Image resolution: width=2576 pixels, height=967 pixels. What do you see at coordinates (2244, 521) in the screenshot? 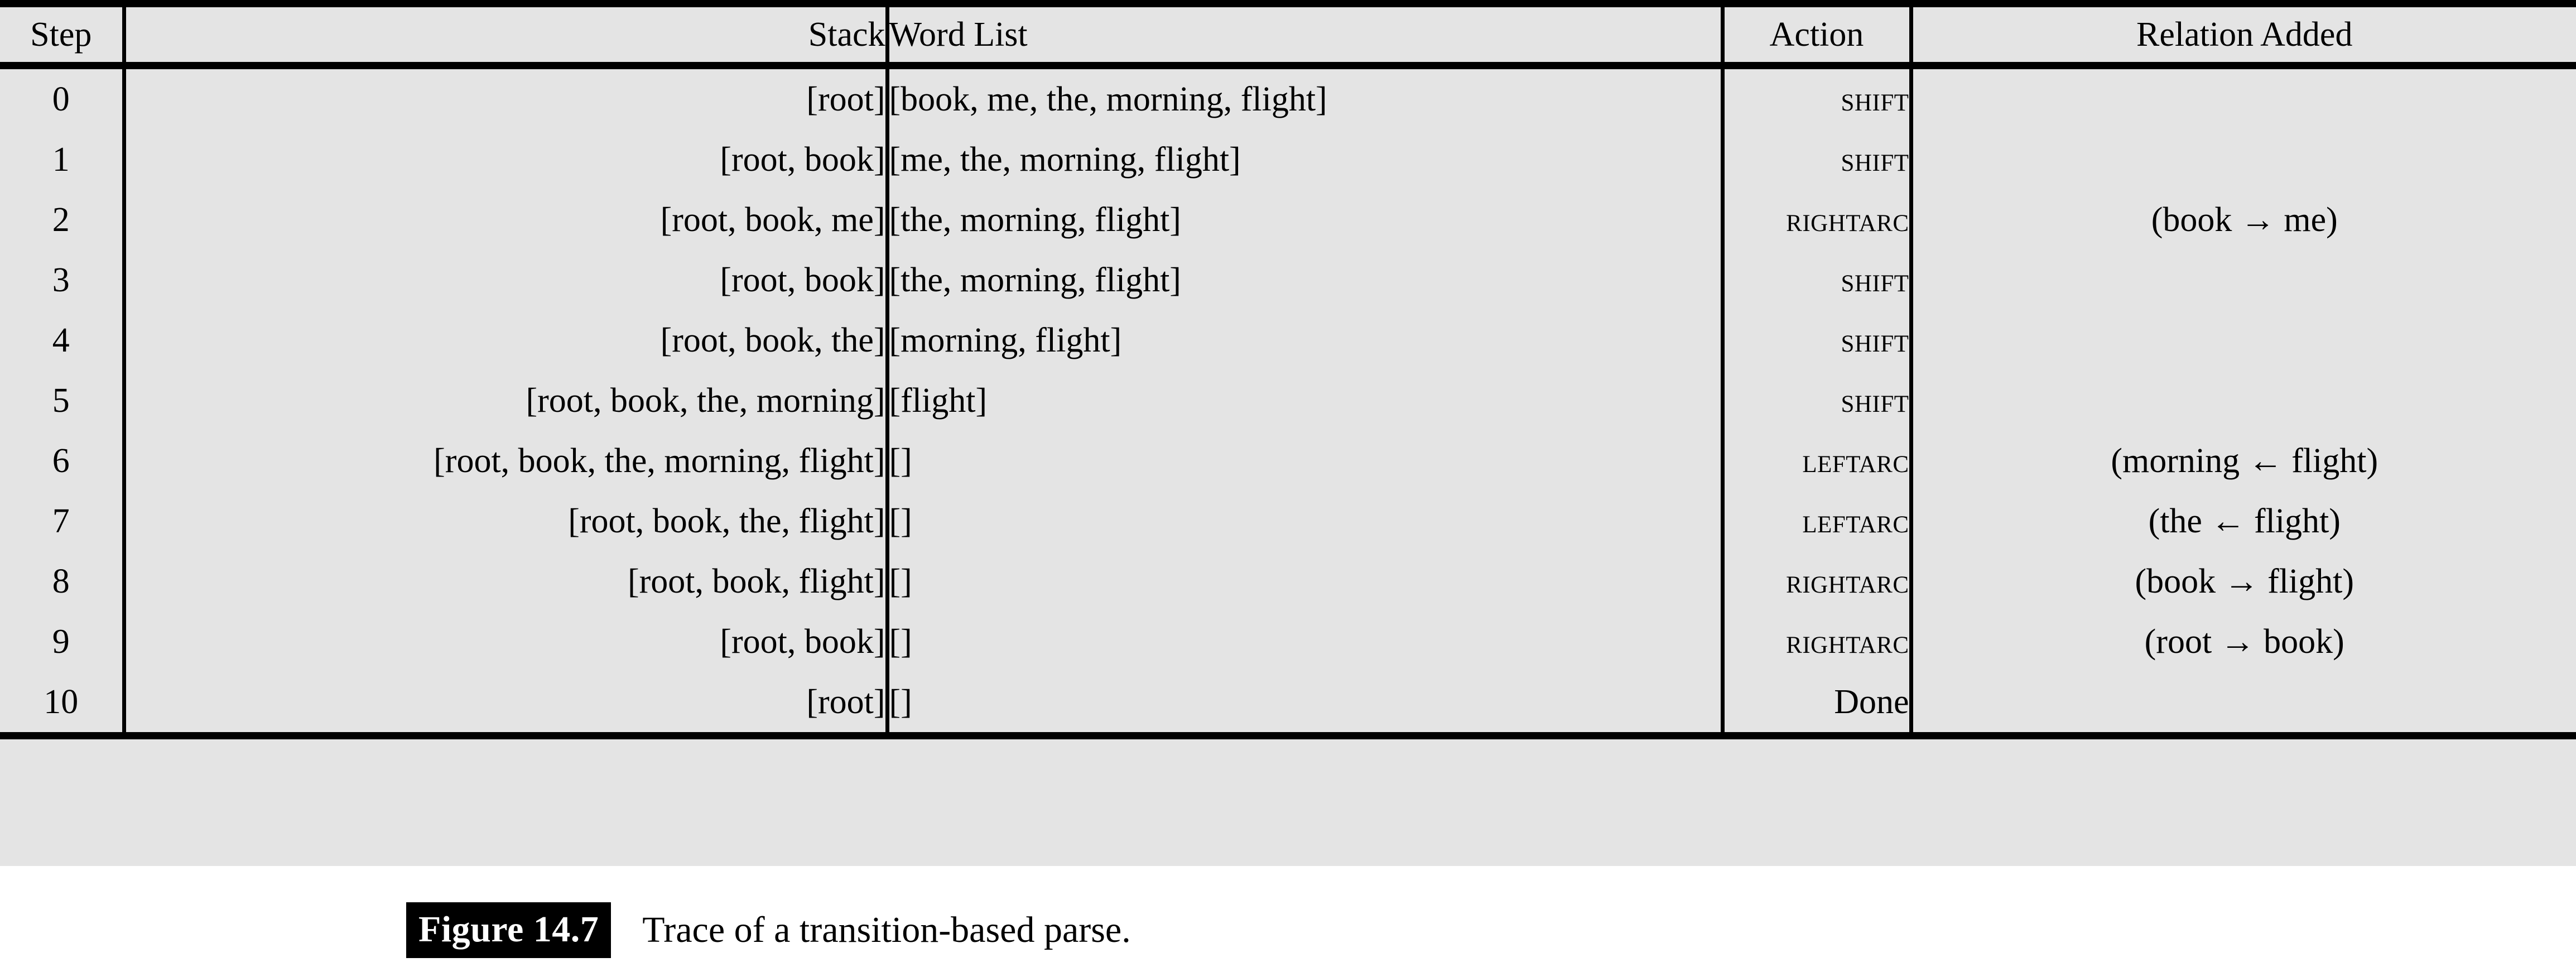
I see `cell-relation: (the ← flight)` at bounding box center [2244, 521].